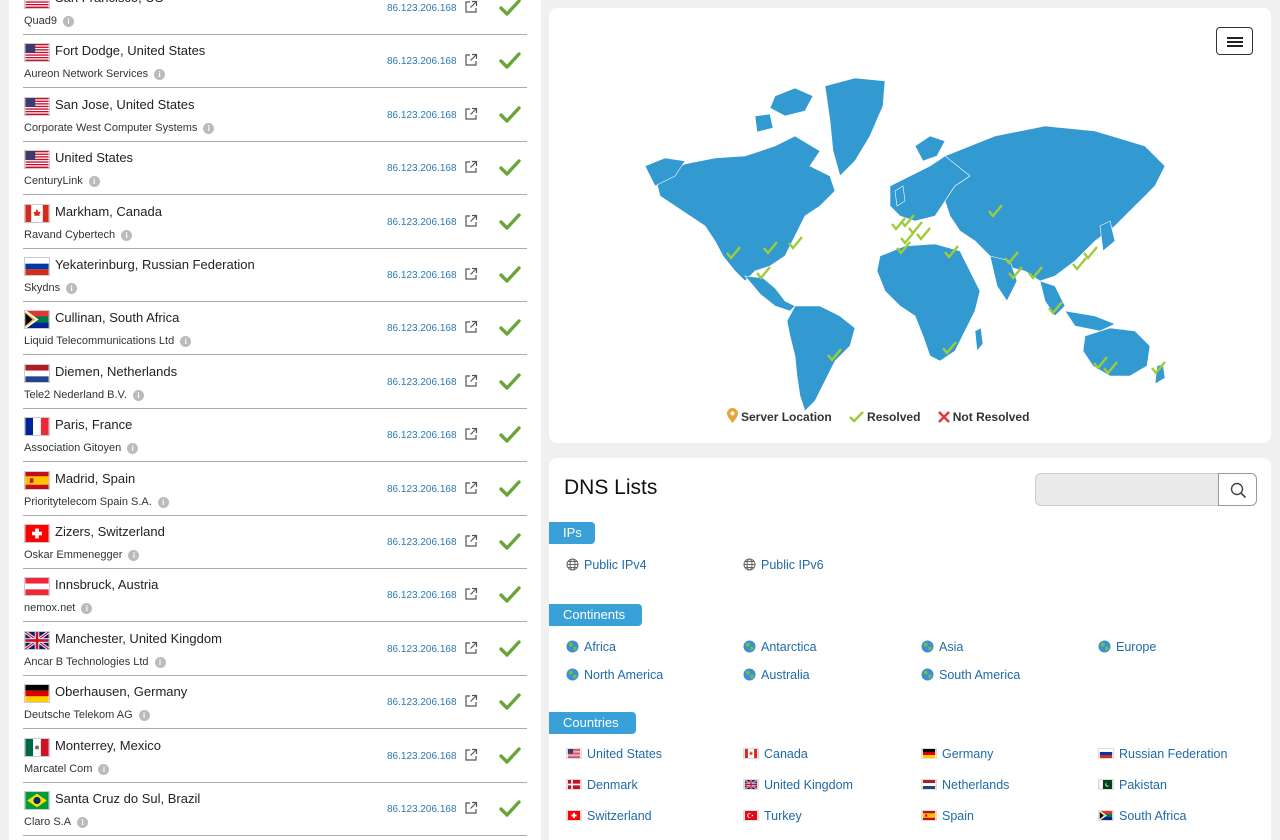 This screenshot has width=1280, height=840. Describe the element at coordinates (155, 264) in the screenshot. I see `server-location: Yekaterinburg, Russian Federation` at that location.